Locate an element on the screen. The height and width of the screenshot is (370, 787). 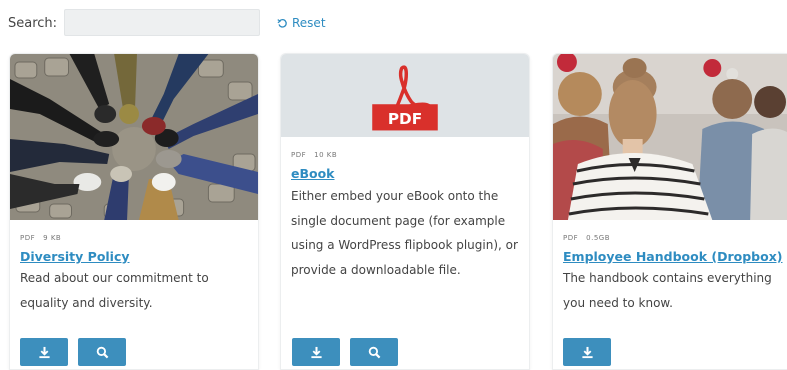
document-title-link: Diversity Policy is located at coordinates (75, 256).